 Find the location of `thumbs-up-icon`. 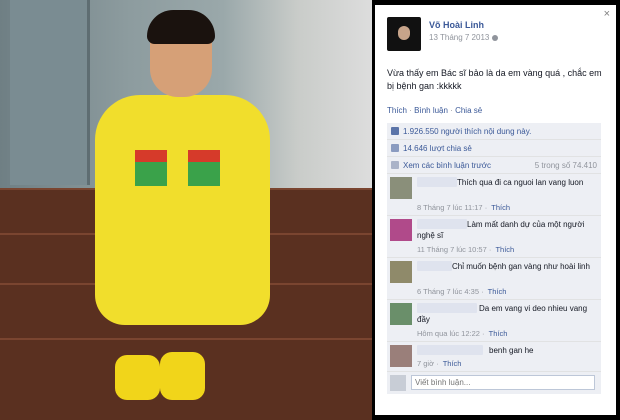

thumbs-up-icon is located at coordinates (395, 131).